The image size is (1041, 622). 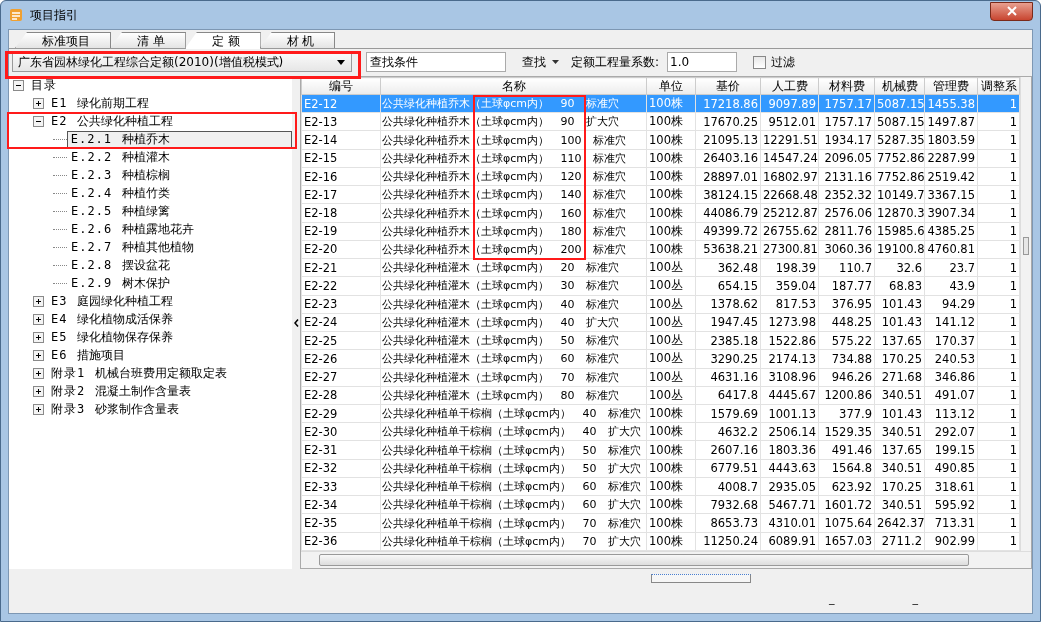 What do you see at coordinates (660, 213) in the screenshot?
I see `table-row: E2-18 公共绿化种植乔木（土球φcm内） 160 标准穴 100株 44086.79 25212.87 2576.06 12870.3 3907.34 1` at bounding box center [660, 213].